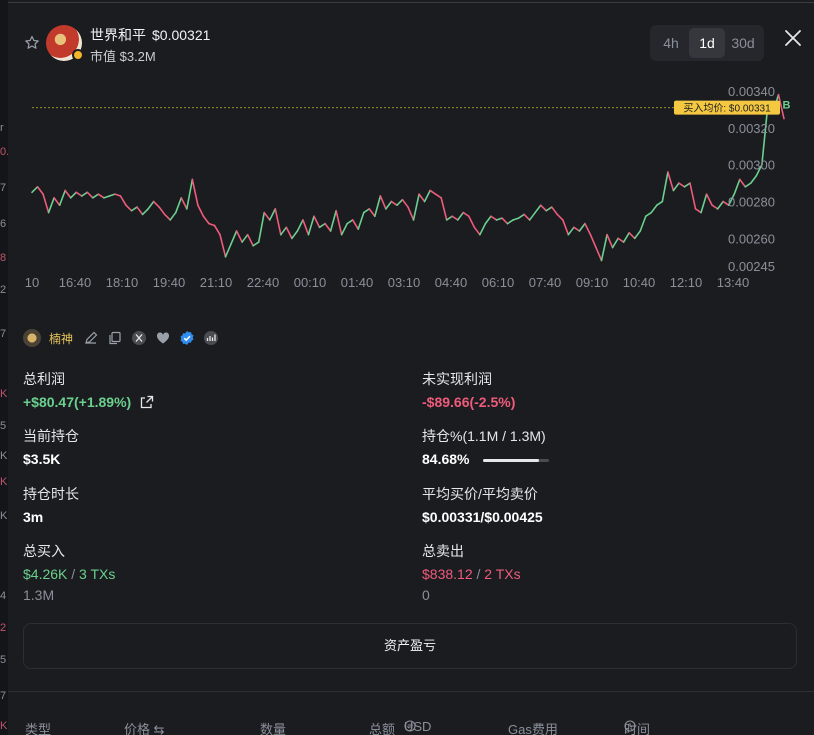 This screenshot has width=814, height=735. I want to click on trades-table-header: 类型 价格 ⇆ 数量 总额 USD Gas费用 时间, so click(411, 727).